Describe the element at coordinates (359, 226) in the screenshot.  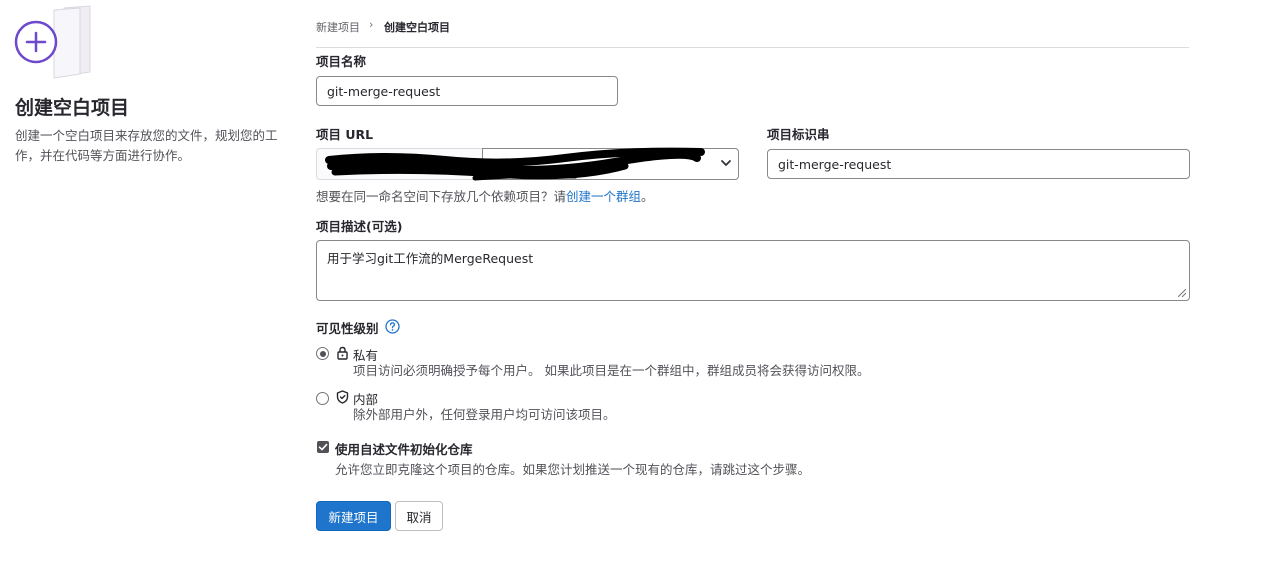
I see `project-description-label: 项目描述(可选)` at that location.